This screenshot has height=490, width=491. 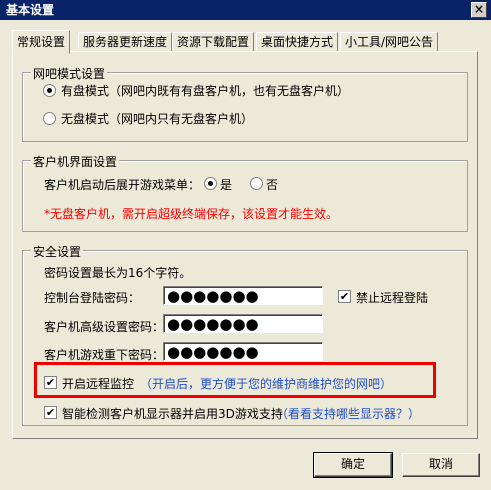 I want to click on diskless-warning: *无盘客户机，需开启超级终端保存，该设置才能生效。, so click(x=191, y=214).